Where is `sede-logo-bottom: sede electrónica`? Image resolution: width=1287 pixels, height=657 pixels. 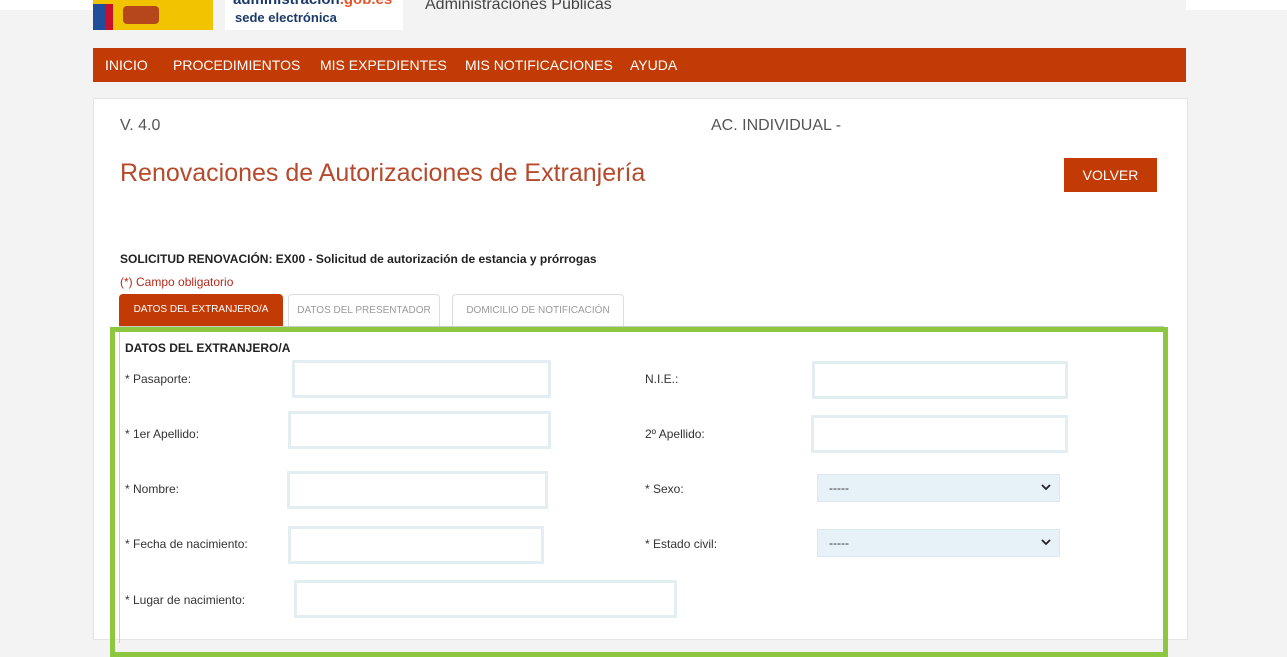 sede-logo-bottom: sede electrónica is located at coordinates (286, 17).